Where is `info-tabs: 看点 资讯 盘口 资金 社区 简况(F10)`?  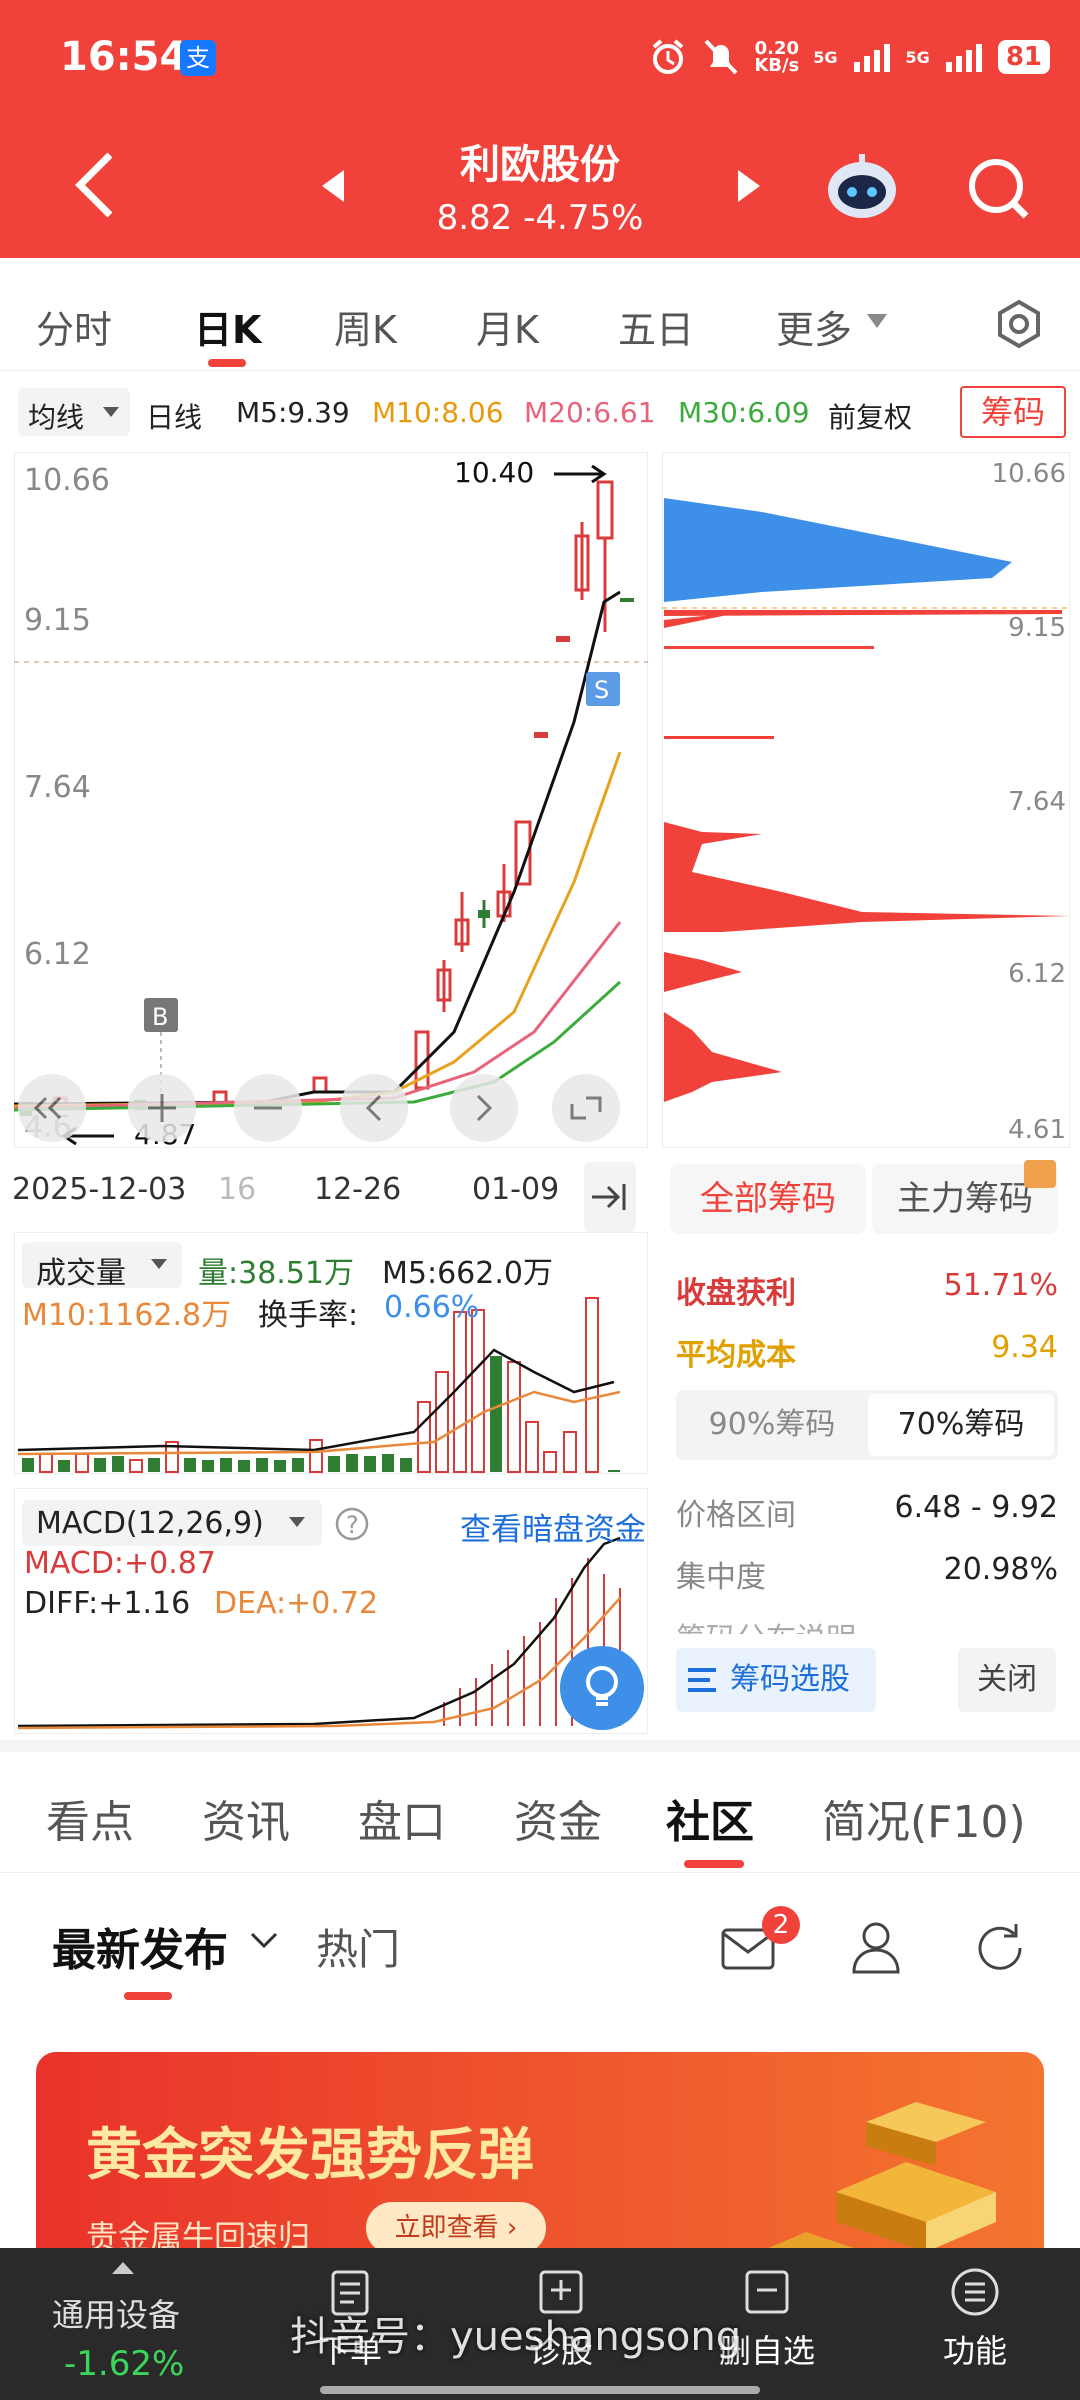
info-tabs: 看点 资讯 盘口 资金 社区 简况(F10) is located at coordinates (540, 1811).